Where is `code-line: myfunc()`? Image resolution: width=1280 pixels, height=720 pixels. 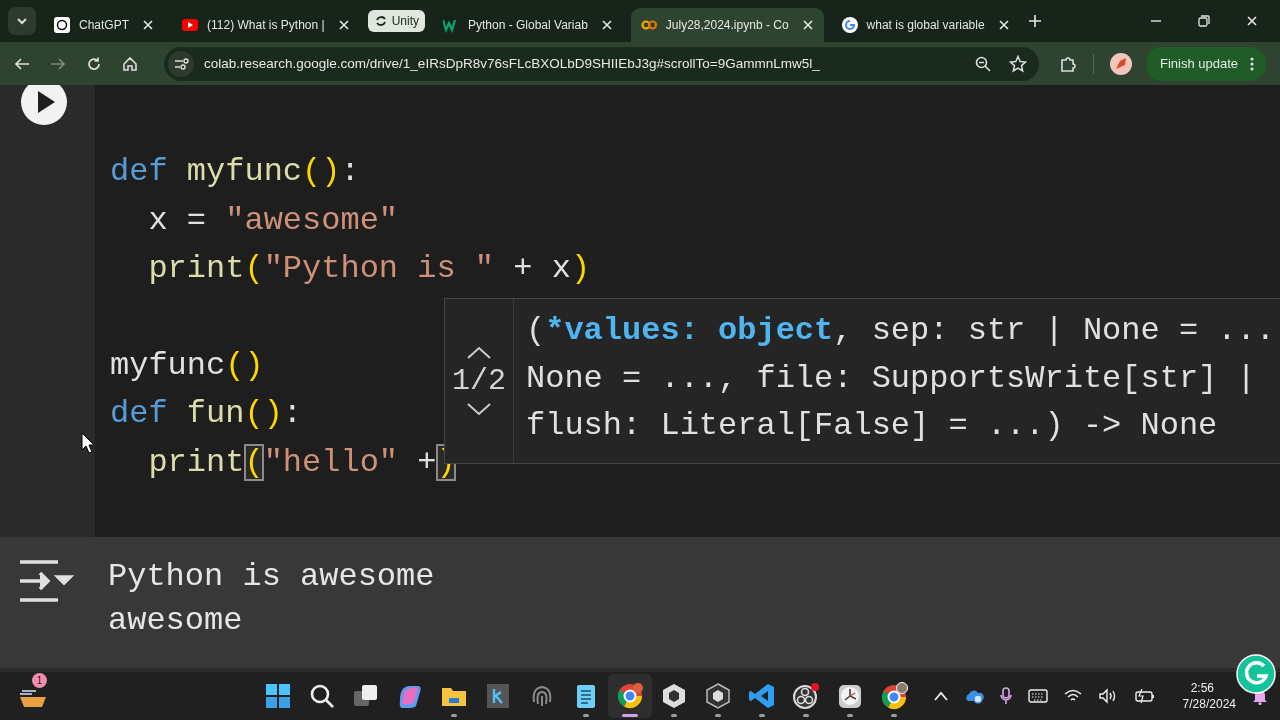 code-line: myfunc() is located at coordinates (187, 365).